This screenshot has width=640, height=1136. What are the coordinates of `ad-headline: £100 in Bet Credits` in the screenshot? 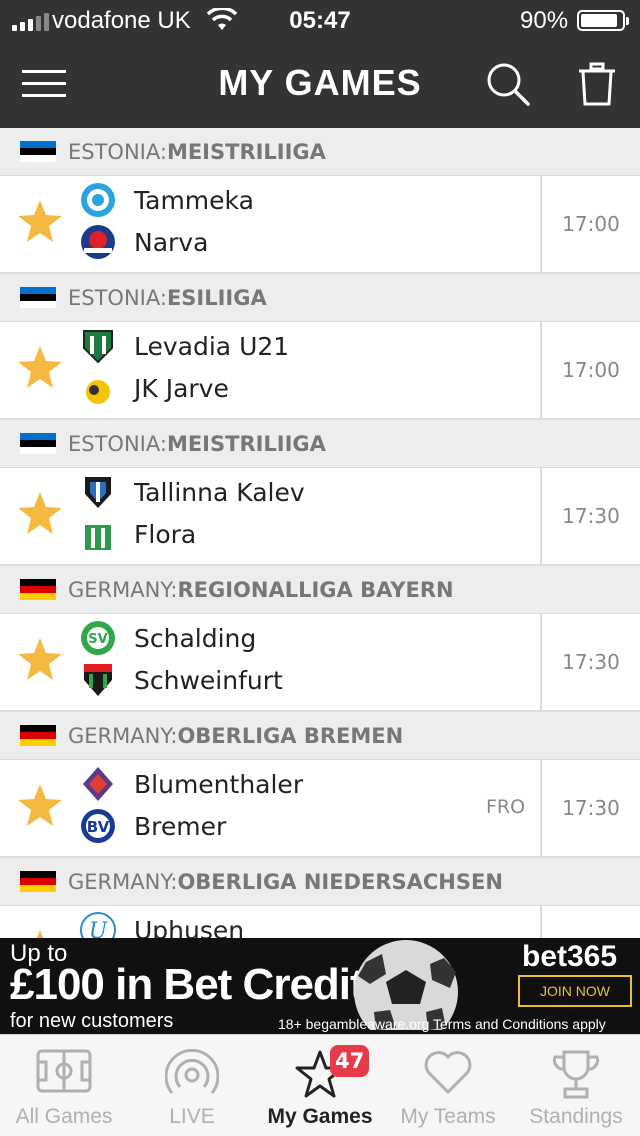 It's located at (199, 984).